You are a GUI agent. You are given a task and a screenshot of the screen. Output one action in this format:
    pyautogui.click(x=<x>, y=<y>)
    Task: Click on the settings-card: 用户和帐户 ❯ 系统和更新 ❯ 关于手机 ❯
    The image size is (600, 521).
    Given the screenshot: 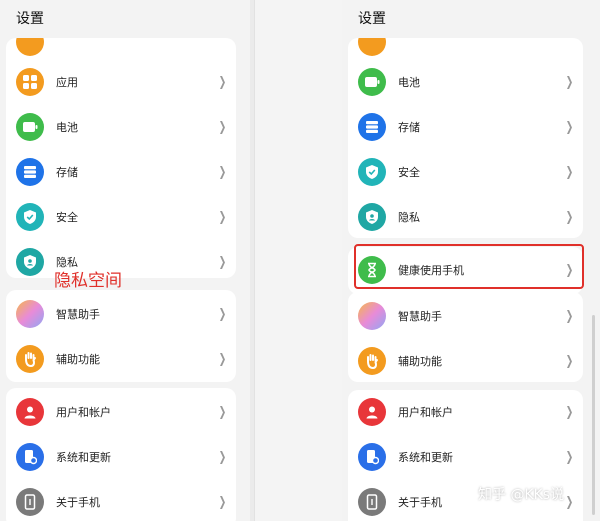 What is the action you would take?
    pyautogui.click(x=121, y=454)
    